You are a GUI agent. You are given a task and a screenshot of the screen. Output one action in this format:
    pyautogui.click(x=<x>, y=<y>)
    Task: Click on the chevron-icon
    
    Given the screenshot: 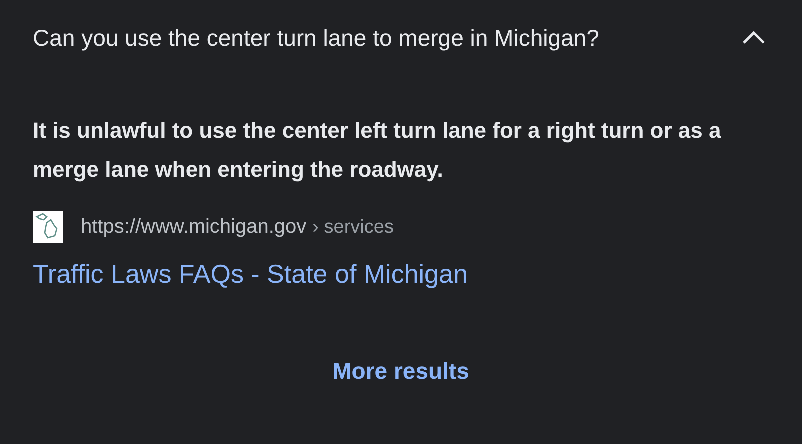 What is the action you would take?
    pyautogui.click(x=754, y=38)
    